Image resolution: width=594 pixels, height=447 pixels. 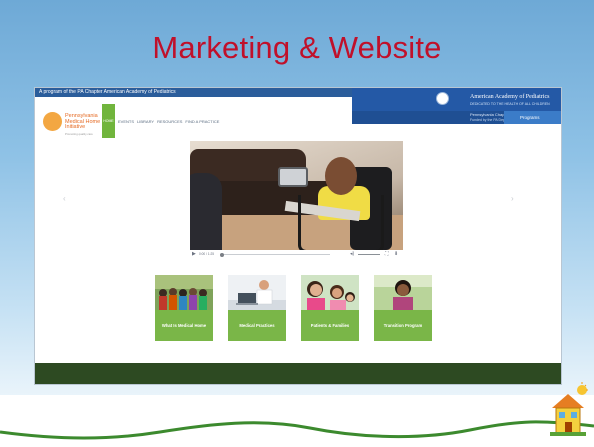 What do you see at coordinates (532, 117) in the screenshot?
I see `programs-button: Programs` at bounding box center [532, 117].